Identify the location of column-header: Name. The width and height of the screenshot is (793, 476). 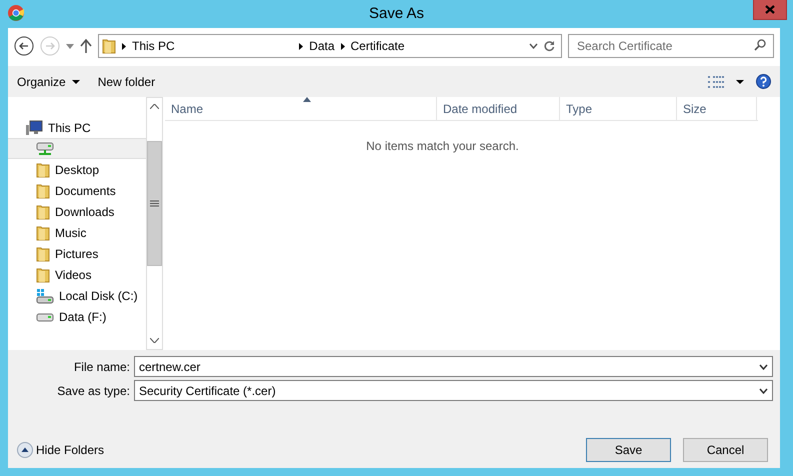
(301, 108).